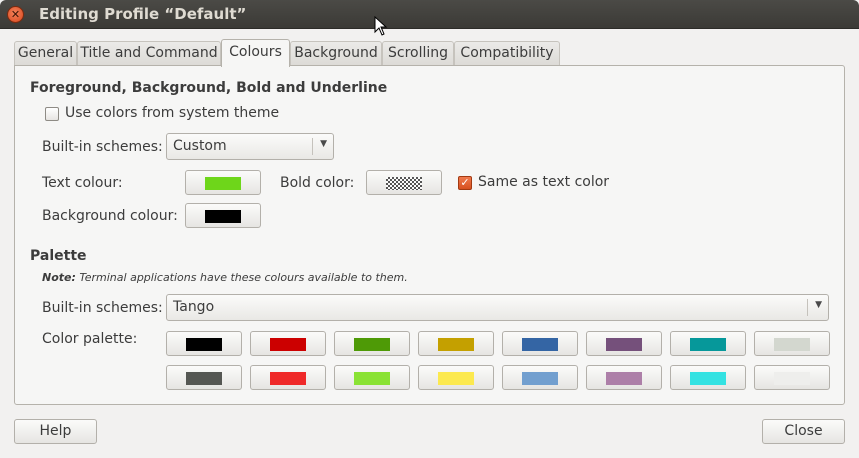 The height and width of the screenshot is (458, 859). I want to click on tab-label: General, so click(45, 53).